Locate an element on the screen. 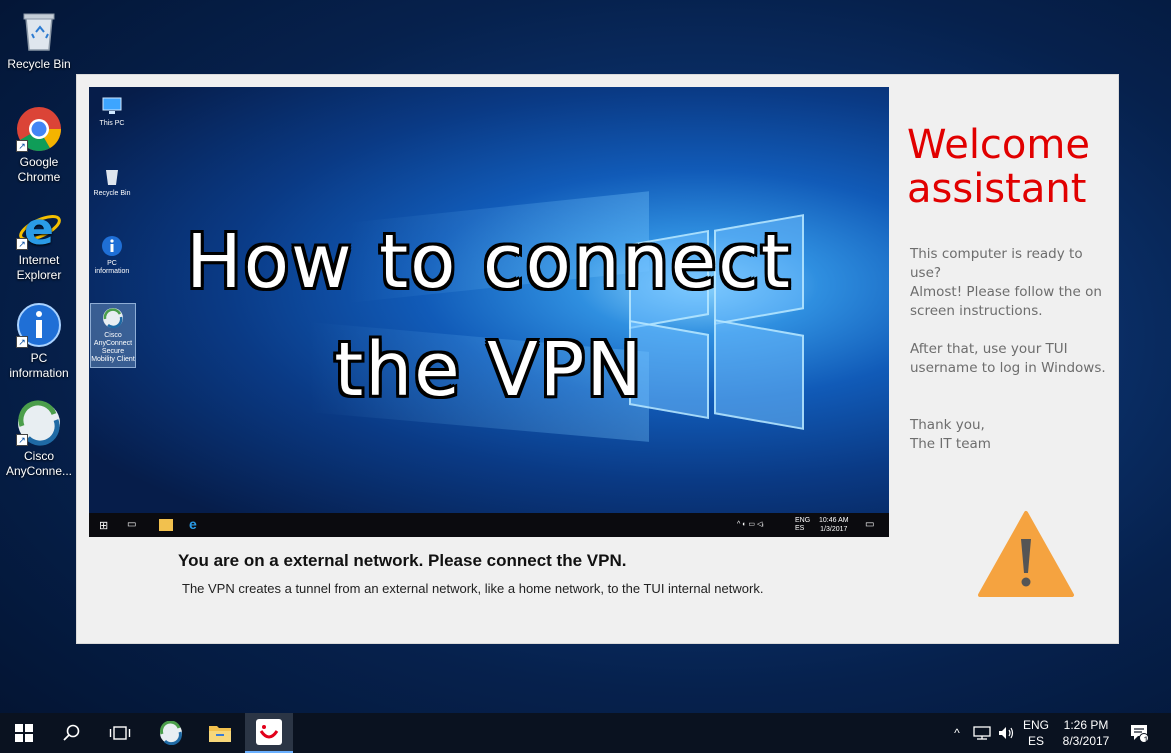 The image size is (1171, 753). tray-volume-button is located at coordinates (1006, 733).